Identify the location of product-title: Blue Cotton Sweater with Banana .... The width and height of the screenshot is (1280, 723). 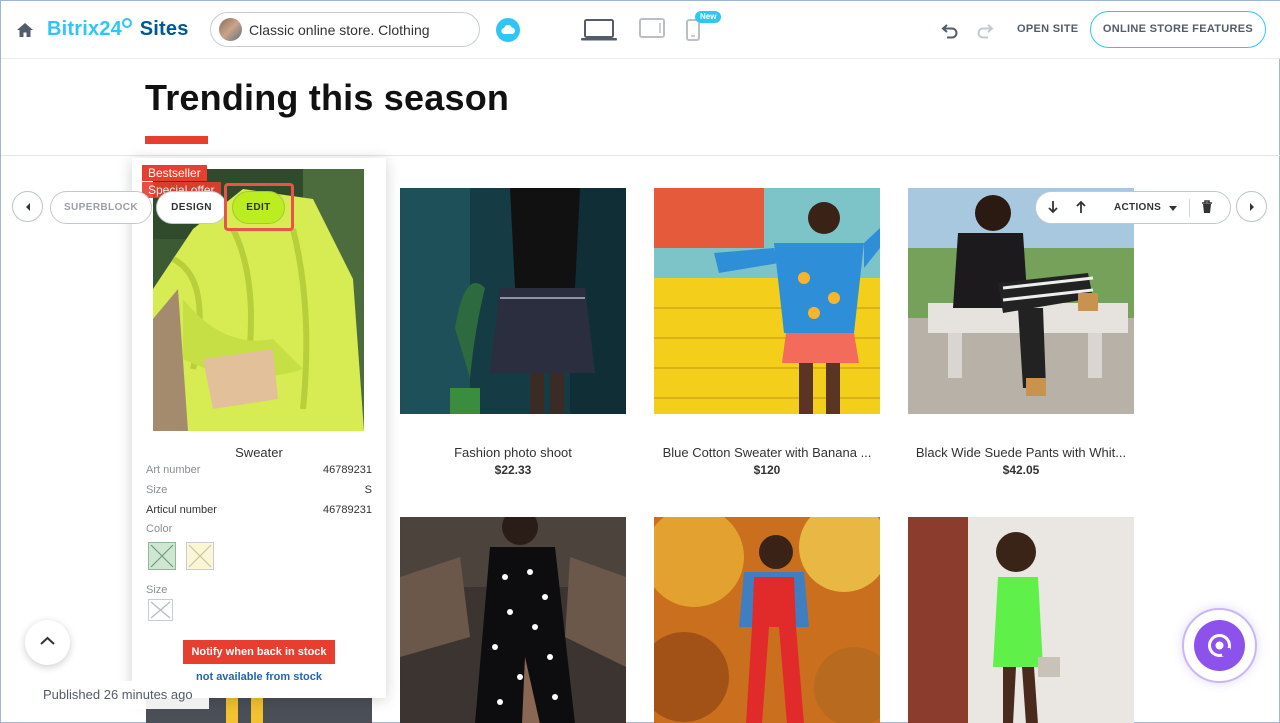
(767, 452).